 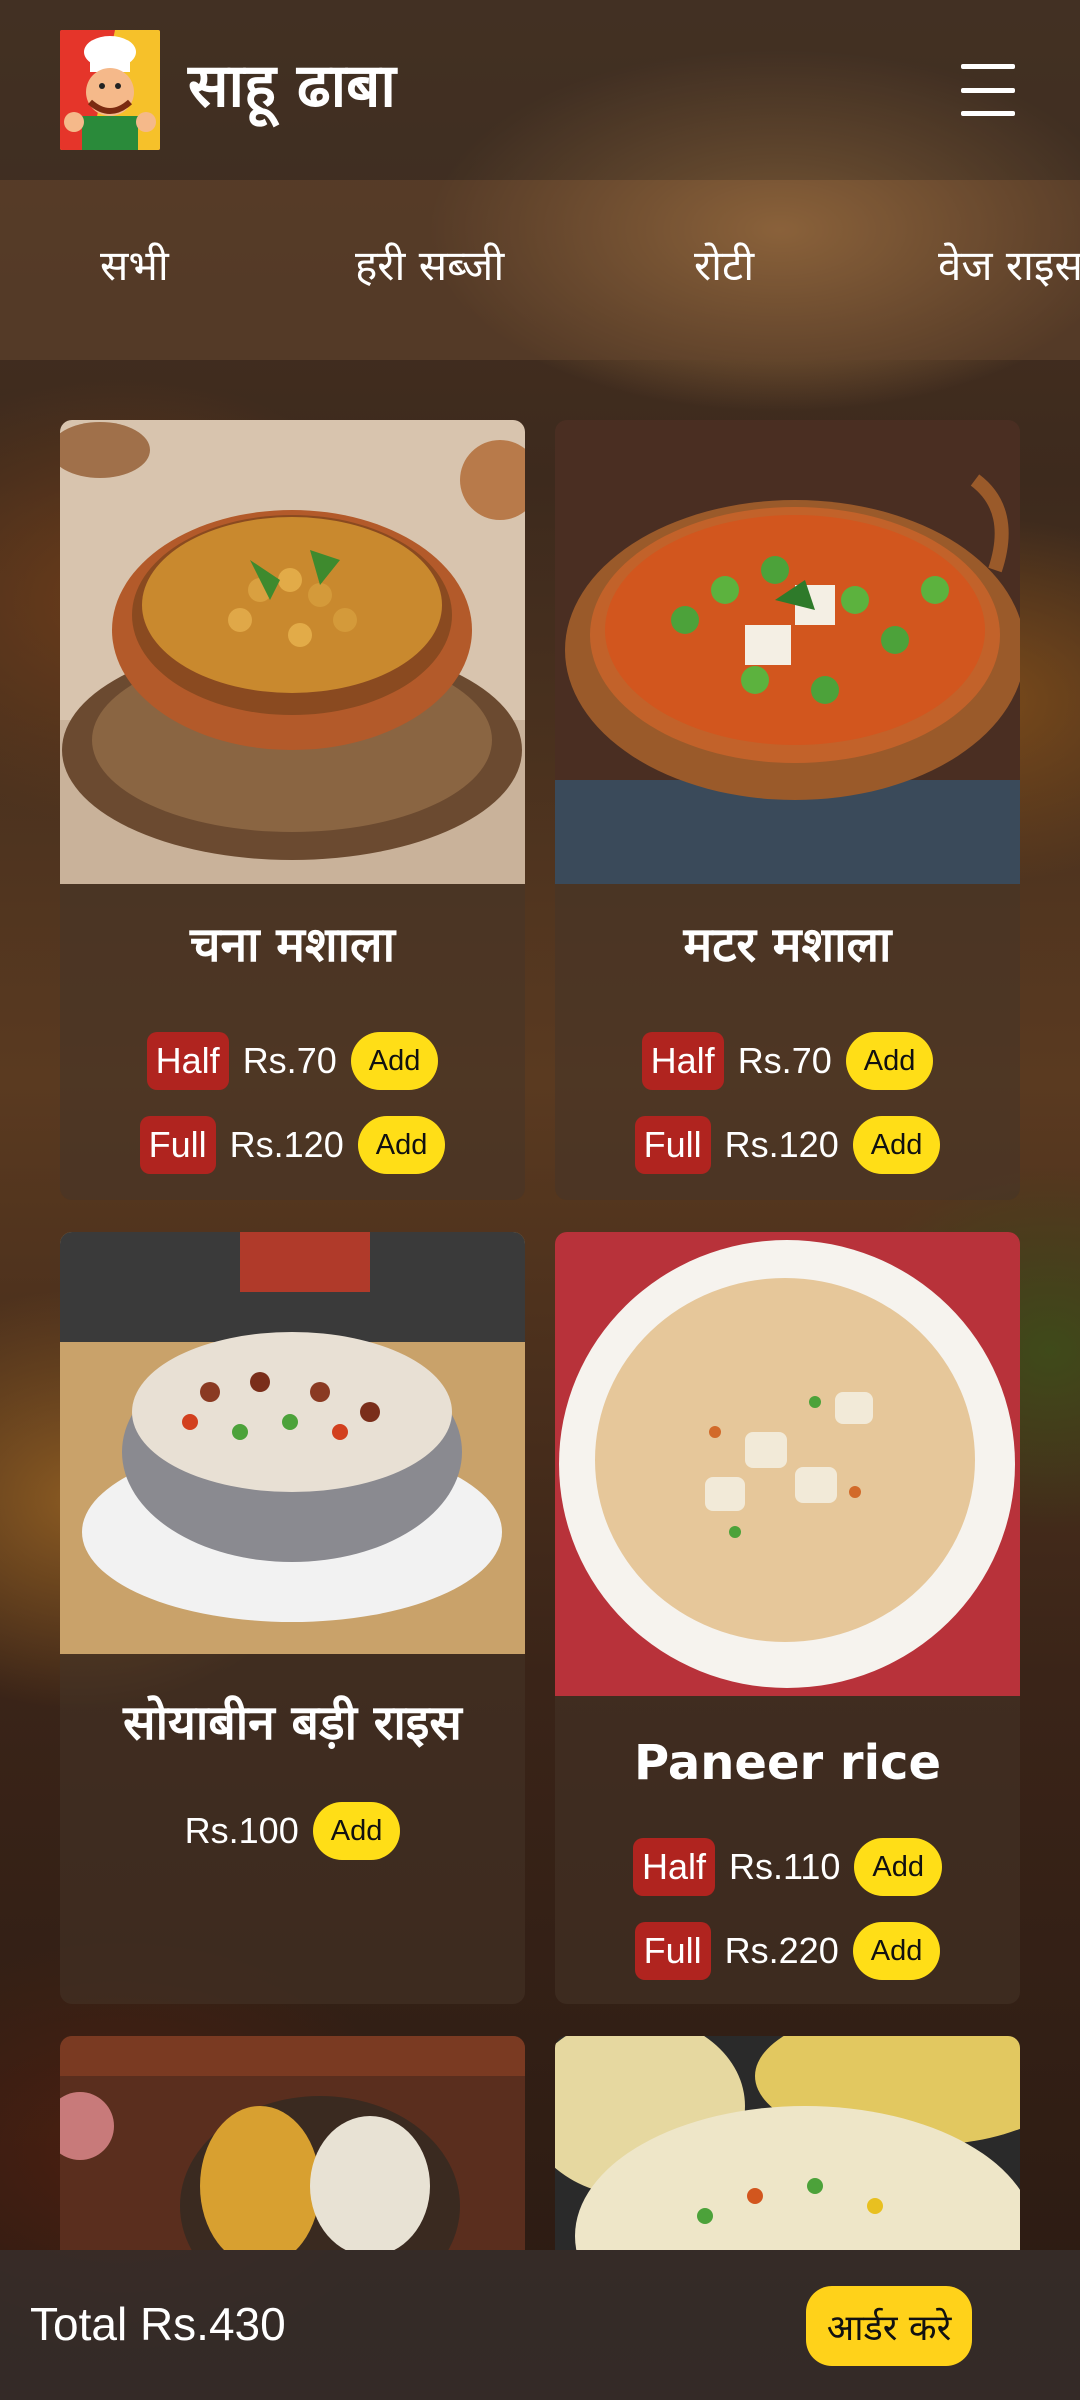 I want to click on dish-name: मटर मशाला, so click(x=787, y=945).